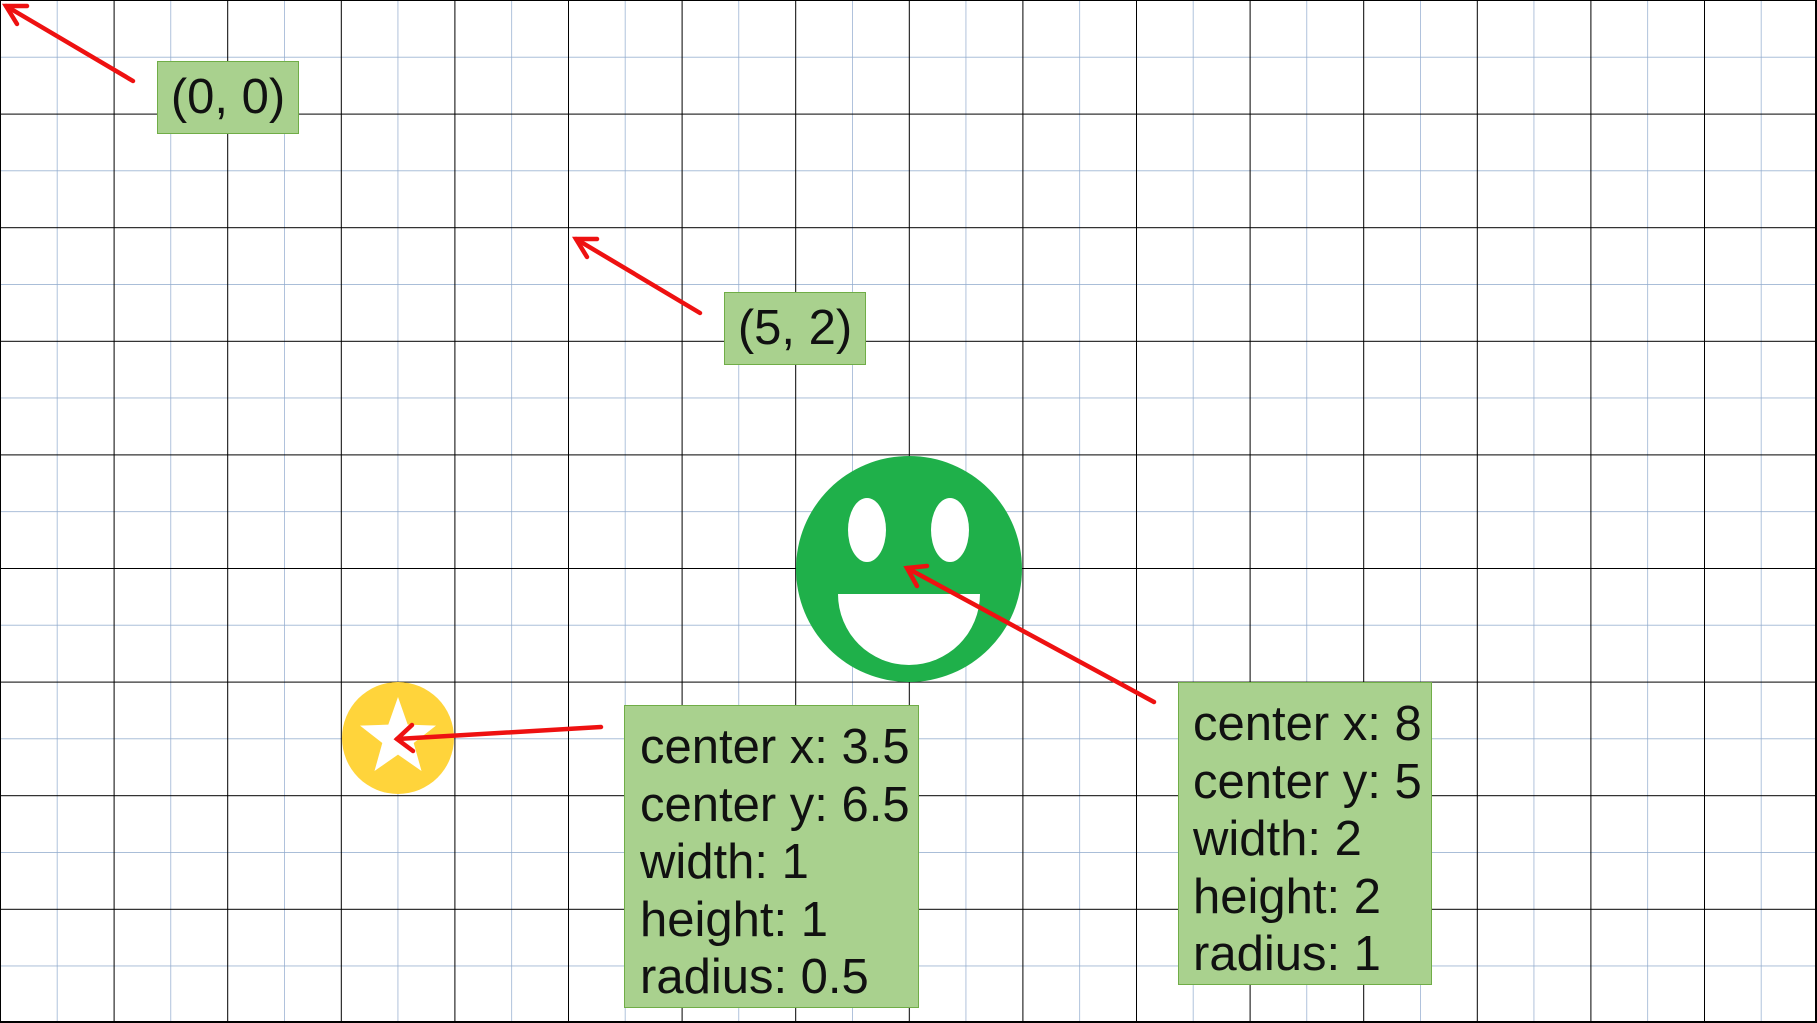  Describe the element at coordinates (775, 747) in the screenshot. I see `star-center-x: center x: 3.5` at that location.